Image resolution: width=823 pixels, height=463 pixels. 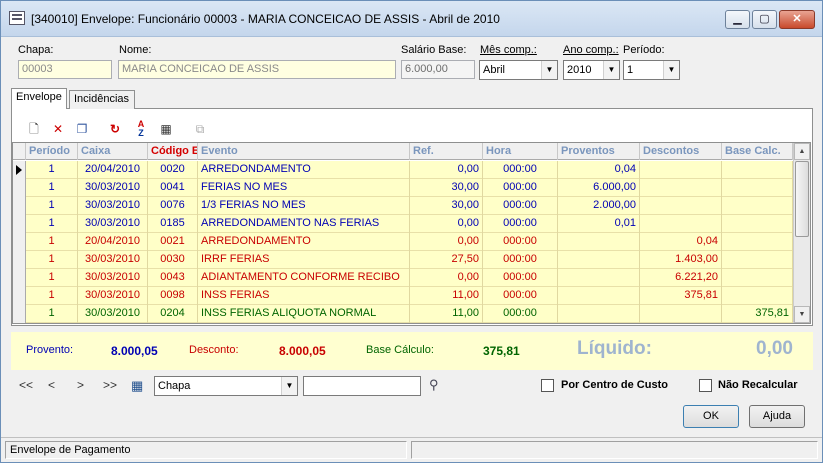 I want to click on sort-az-icon: AZ, so click(x=141, y=129).